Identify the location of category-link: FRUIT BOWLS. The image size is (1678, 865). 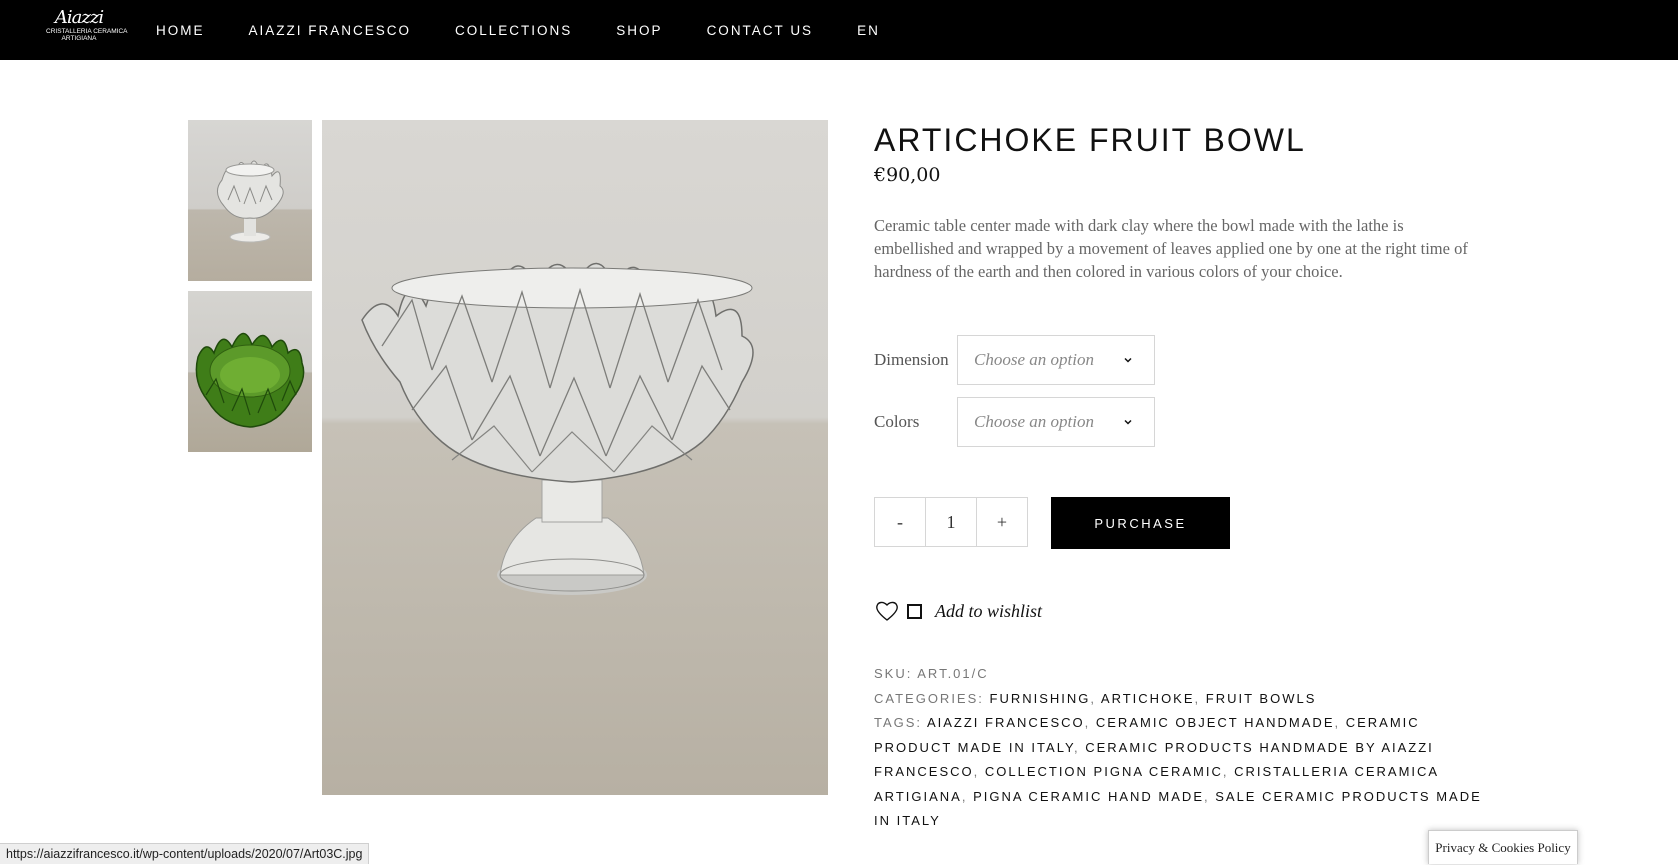
(1261, 698).